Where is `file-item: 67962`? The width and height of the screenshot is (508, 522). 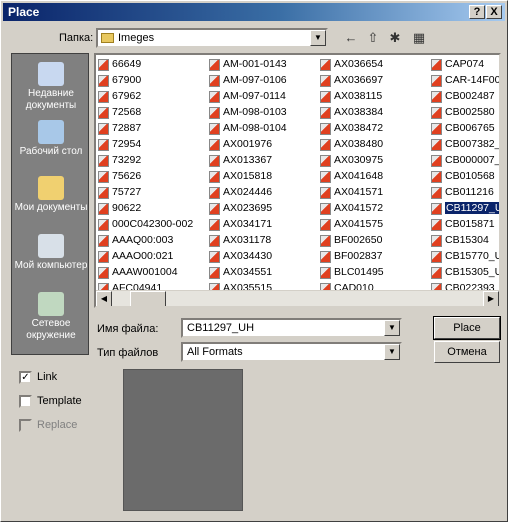 file-item: 67962 is located at coordinates (153, 97).